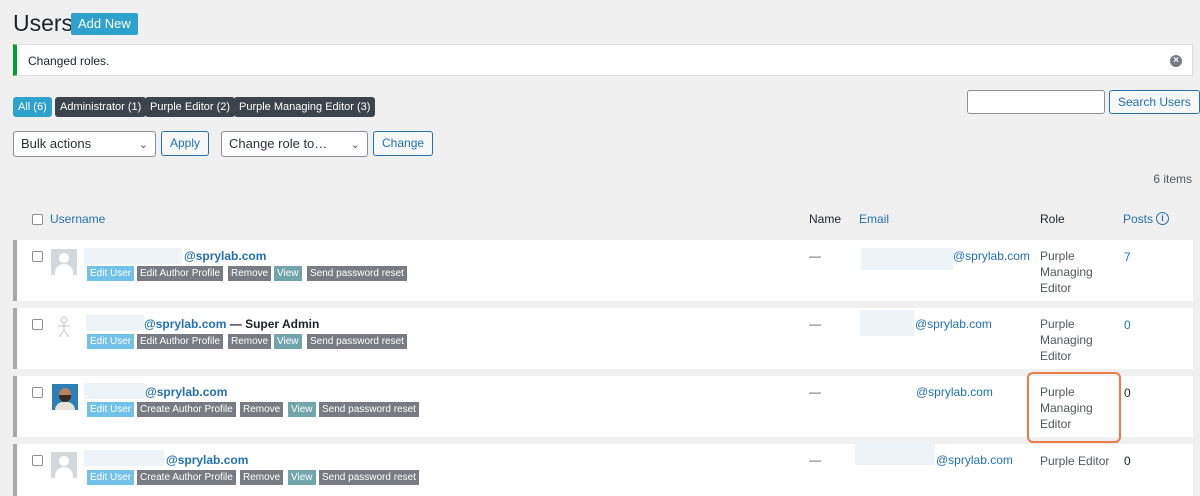 Image resolution: width=1200 pixels, height=496 pixels. I want to click on filter-purple-editor: Purple Editor (2), so click(190, 107).